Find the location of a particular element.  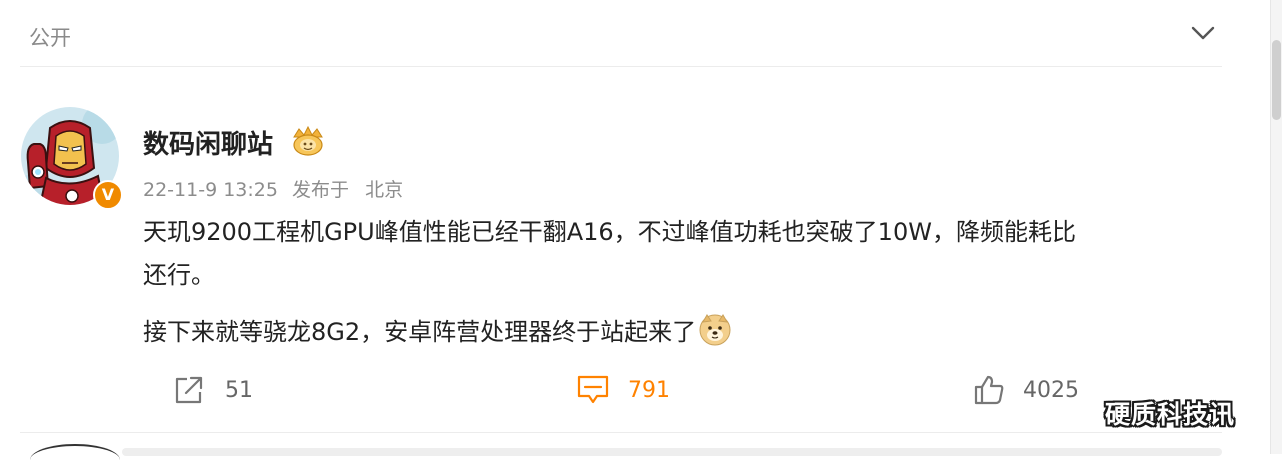

like-count: 4025 is located at coordinates (1051, 390).